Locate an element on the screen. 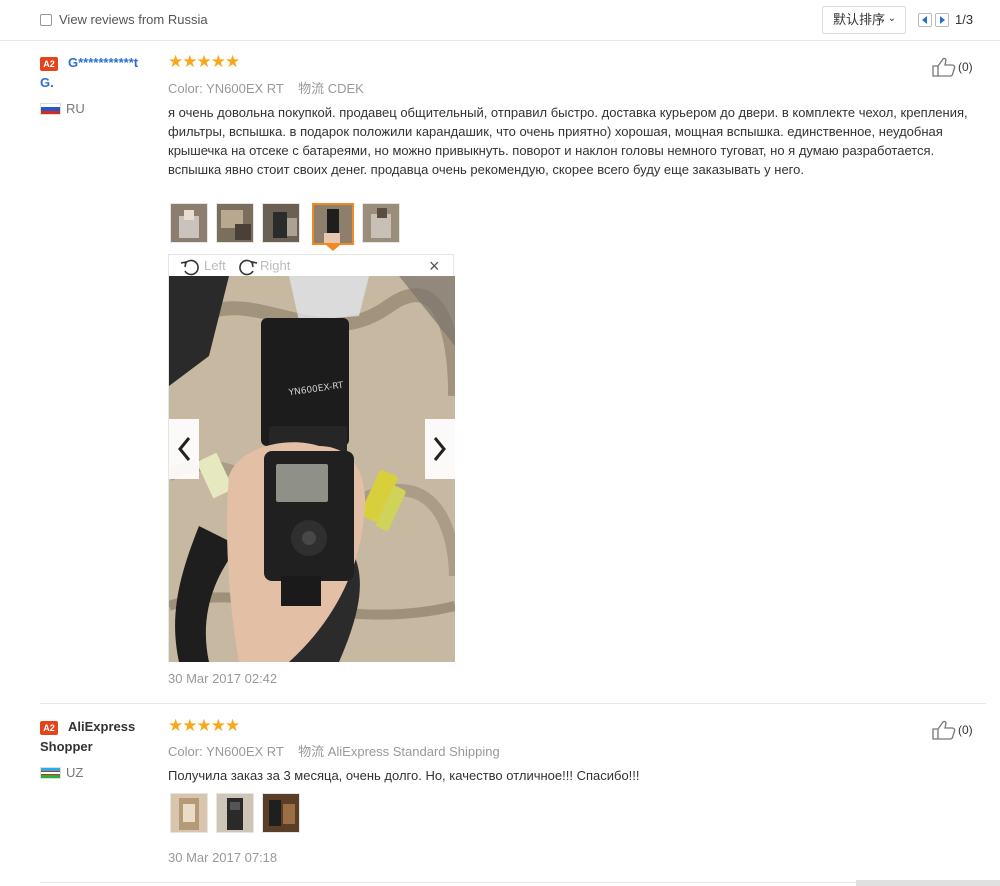 The width and height of the screenshot is (1000, 886). next-photo-button is located at coordinates (440, 449).